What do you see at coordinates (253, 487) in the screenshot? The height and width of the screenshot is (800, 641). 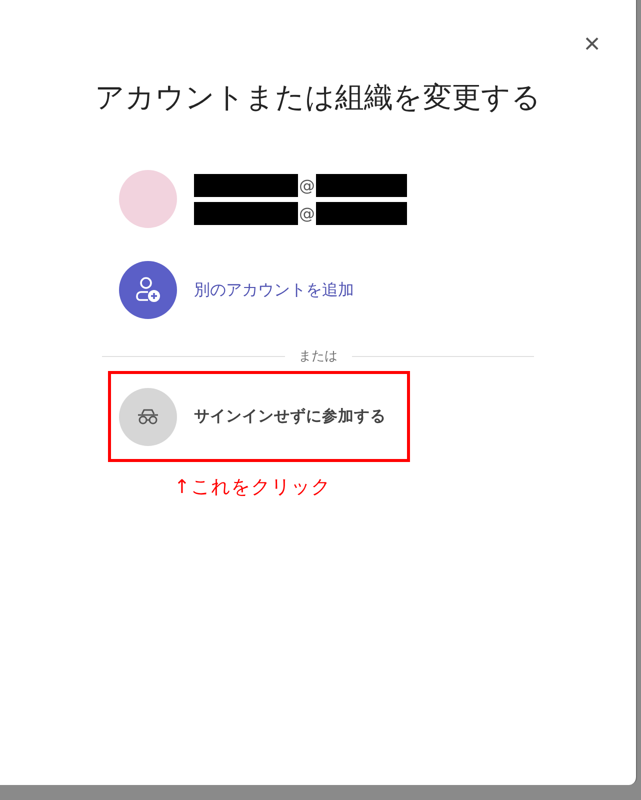 I see `annotation-text: ↑これをクリック` at bounding box center [253, 487].